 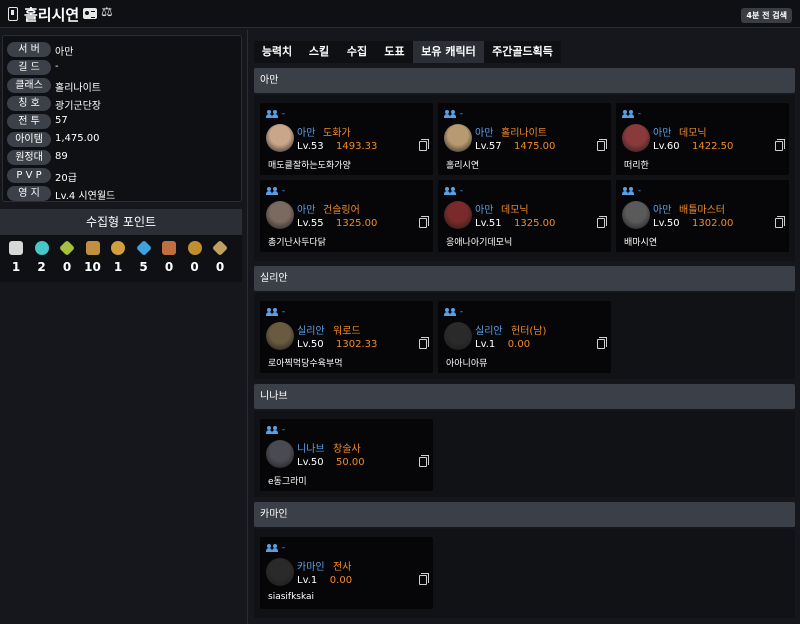 I want to click on character-class: 창술사, so click(x=347, y=449).